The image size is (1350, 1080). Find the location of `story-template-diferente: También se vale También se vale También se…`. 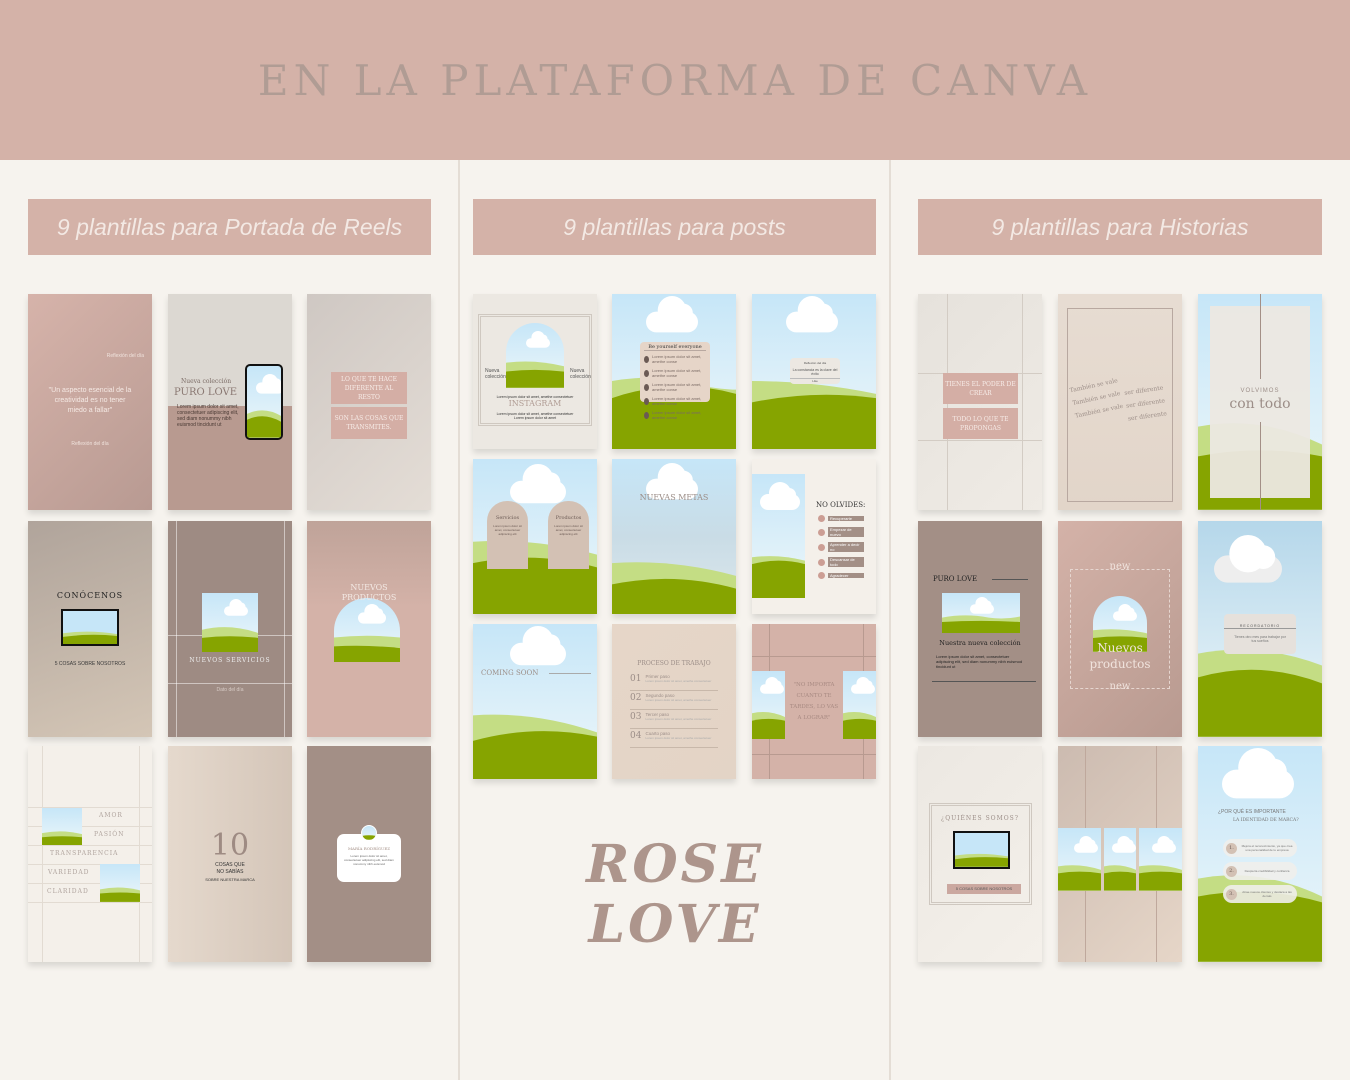

story-template-diferente: También se vale También se vale También se… is located at coordinates (1120, 402).